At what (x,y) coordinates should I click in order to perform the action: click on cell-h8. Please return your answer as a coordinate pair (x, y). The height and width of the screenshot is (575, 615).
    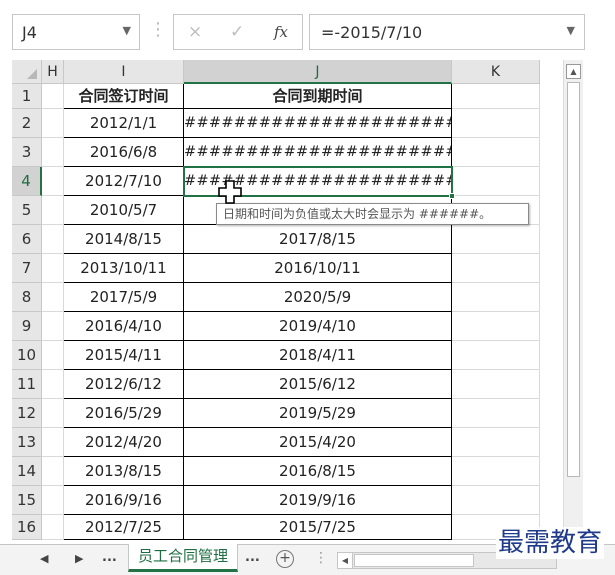
    Looking at the image, I should click on (53, 297).